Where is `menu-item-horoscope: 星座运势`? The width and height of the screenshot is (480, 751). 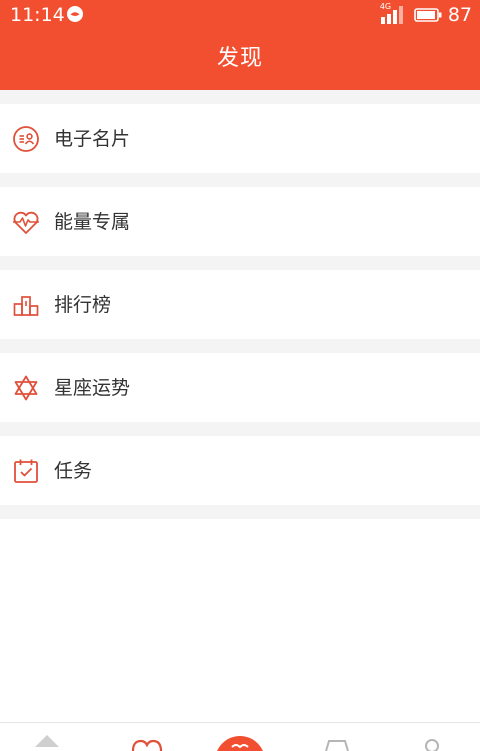
menu-item-horoscope: 星座运势 is located at coordinates (240, 387).